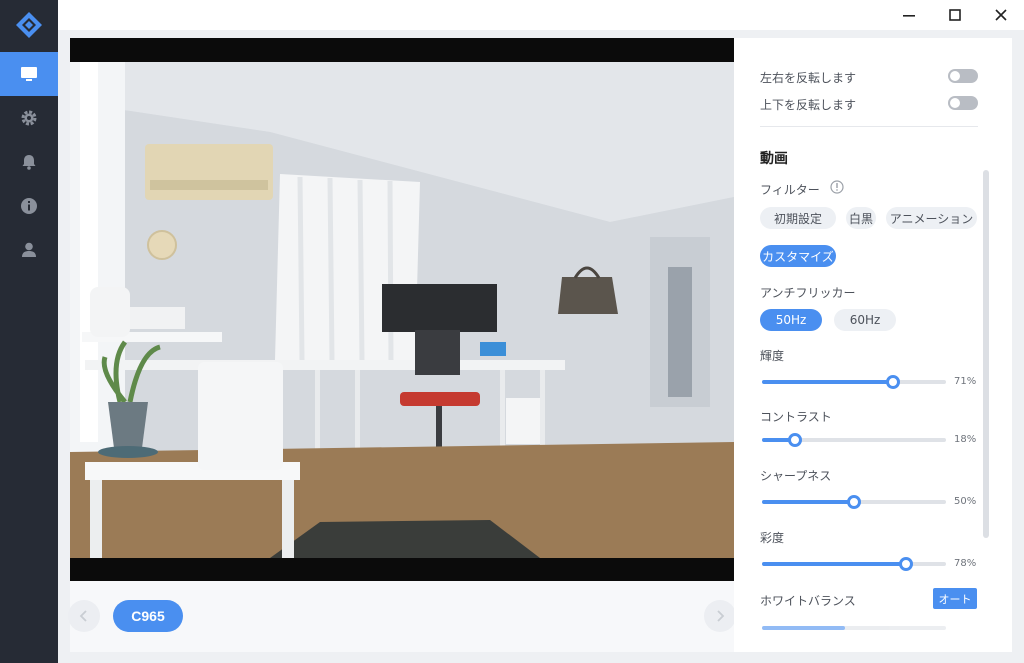 This screenshot has height=663, width=1024. I want to click on white-balance-label: ホワイトバランス, so click(808, 601).